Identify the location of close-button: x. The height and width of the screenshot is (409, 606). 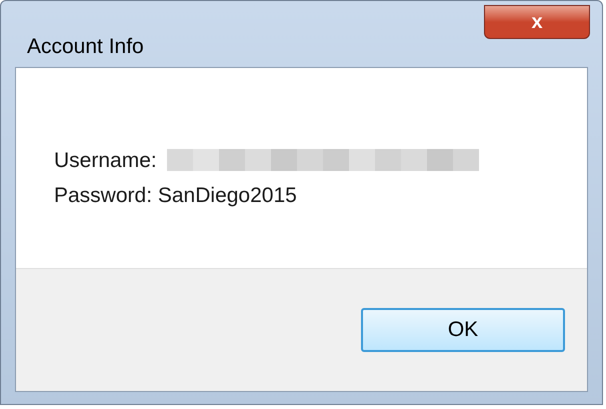
(537, 22).